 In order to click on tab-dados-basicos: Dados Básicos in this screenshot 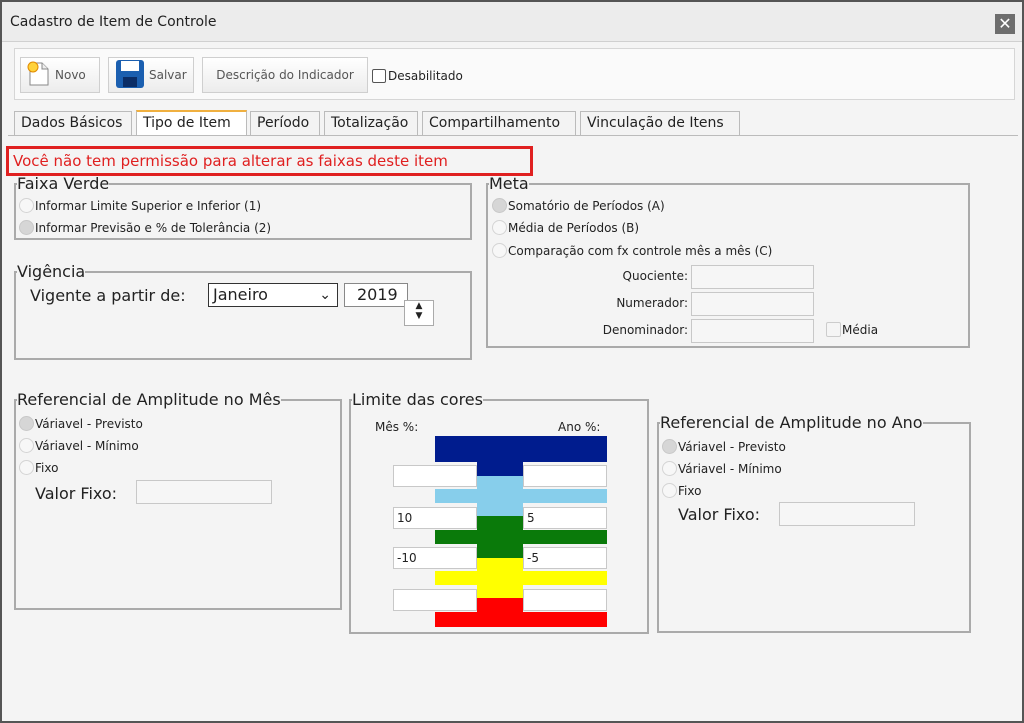, I will do `click(73, 123)`.